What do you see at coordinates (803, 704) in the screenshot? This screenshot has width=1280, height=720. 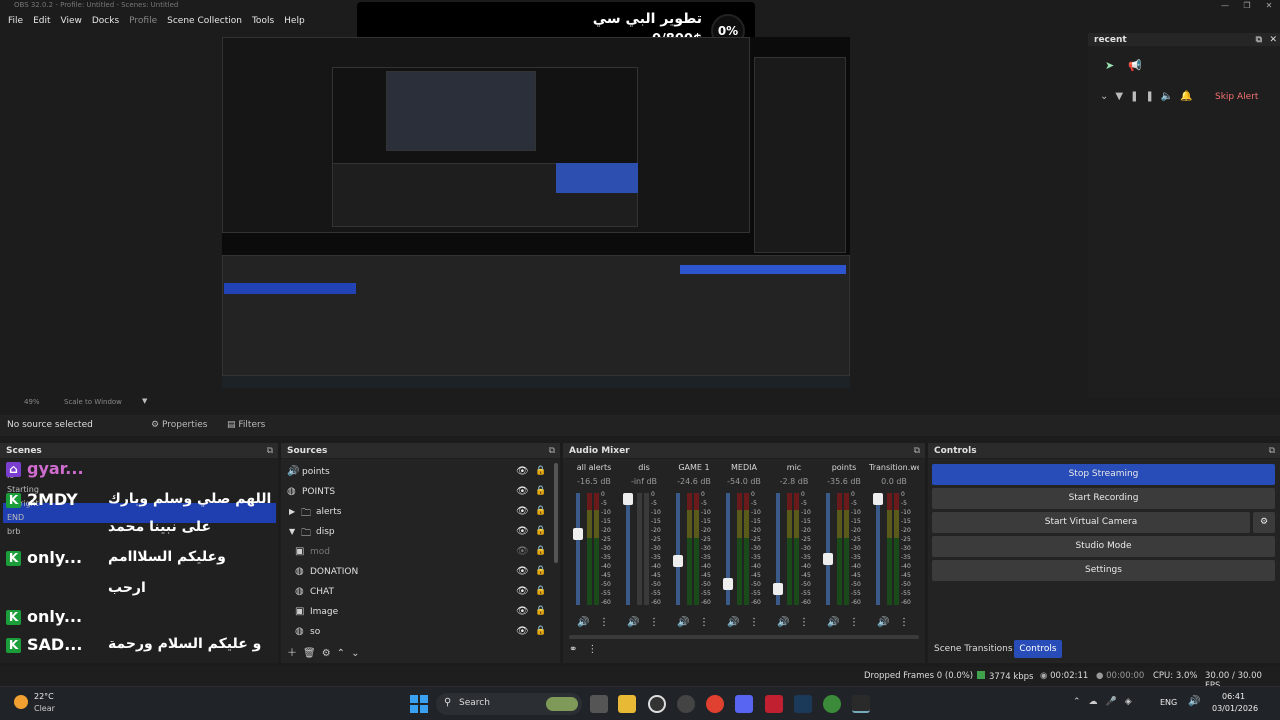 I see `steam-icon` at bounding box center [803, 704].